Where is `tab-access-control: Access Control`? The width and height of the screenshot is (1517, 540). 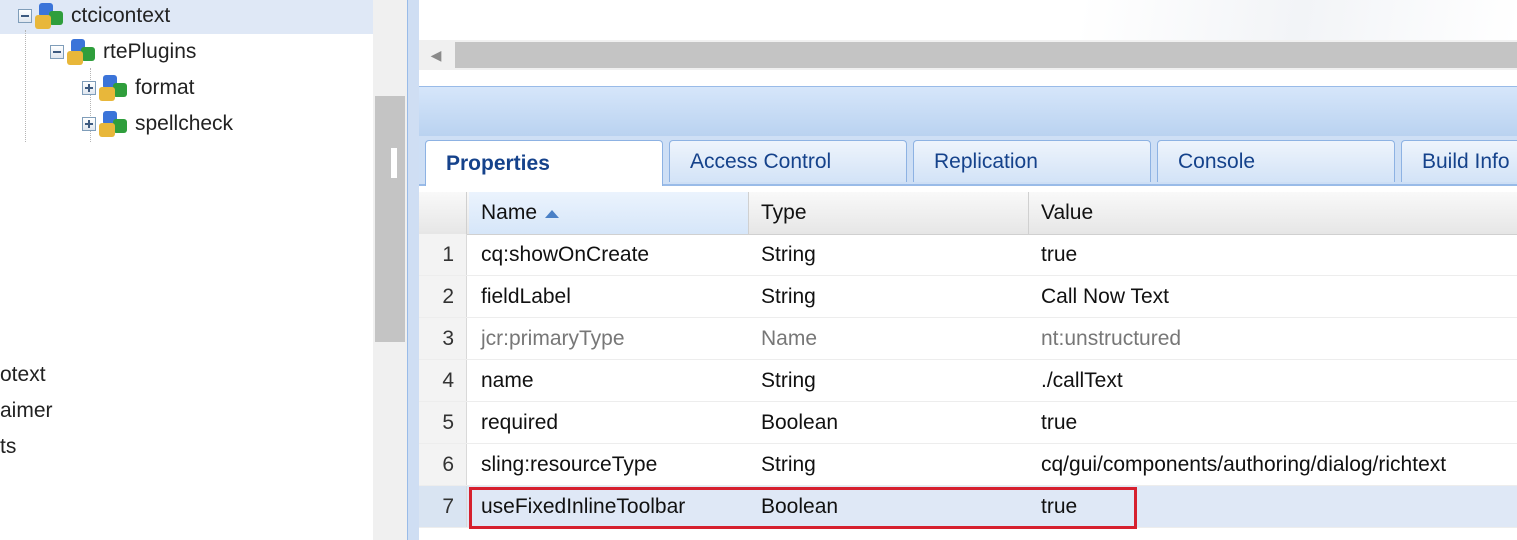
tab-access-control: Access Control is located at coordinates (788, 161).